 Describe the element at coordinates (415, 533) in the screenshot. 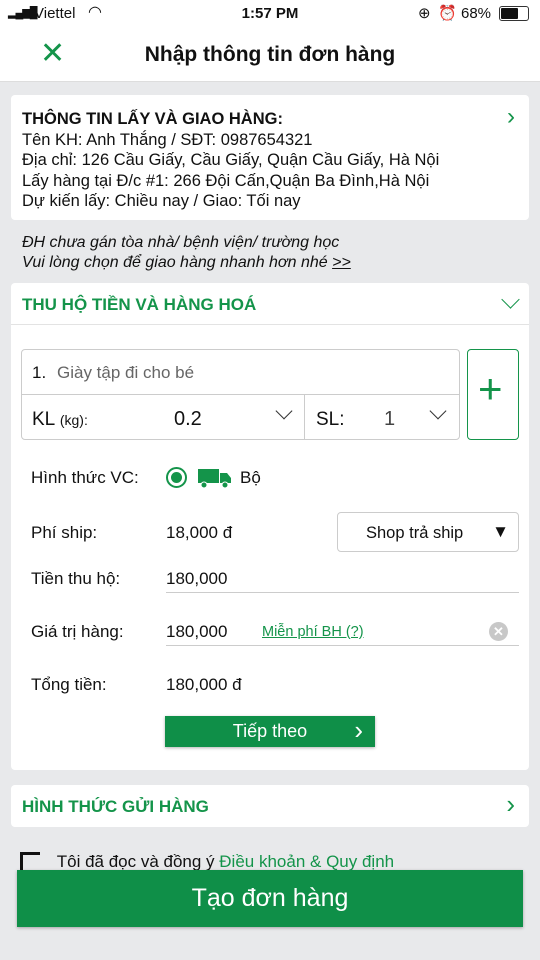

I see `ship-payer-value: Shop trả ship` at that location.